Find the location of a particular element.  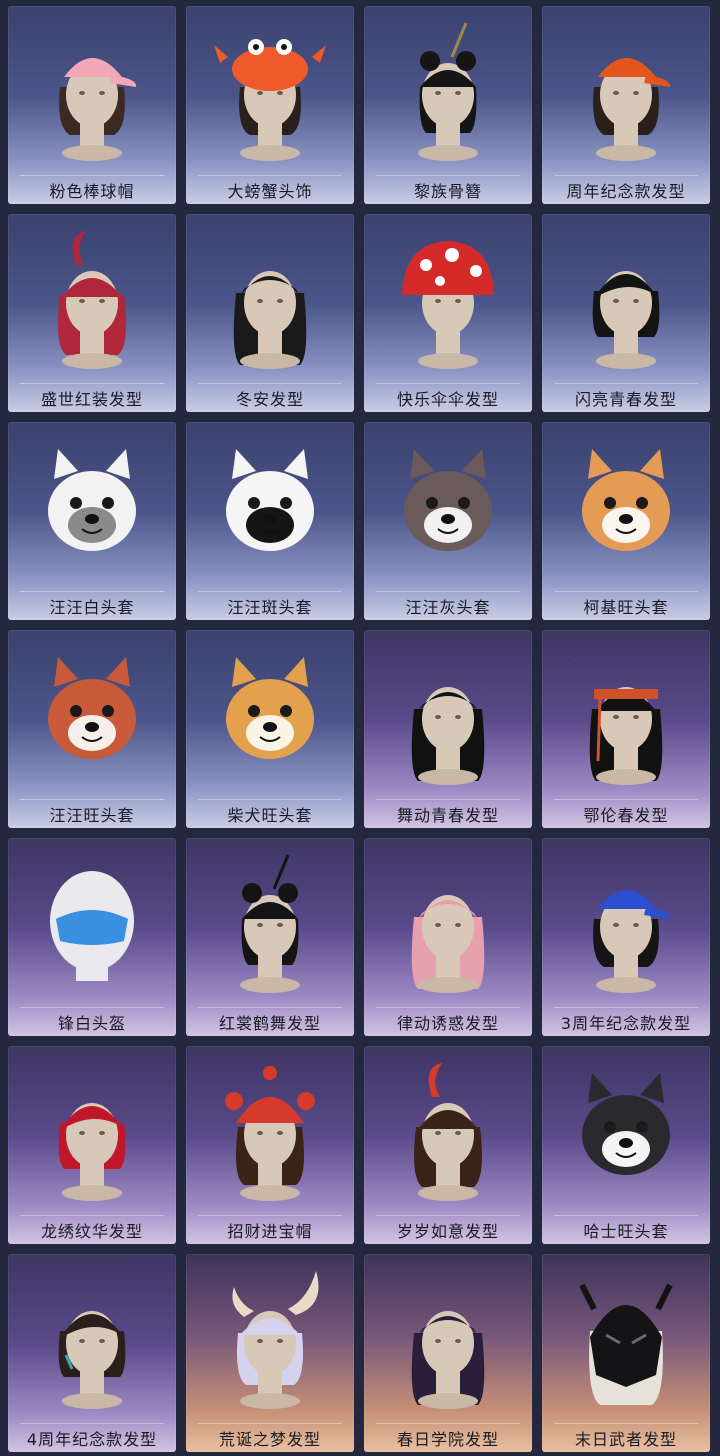

horned-silver-hair-icon is located at coordinates (270, 1340).